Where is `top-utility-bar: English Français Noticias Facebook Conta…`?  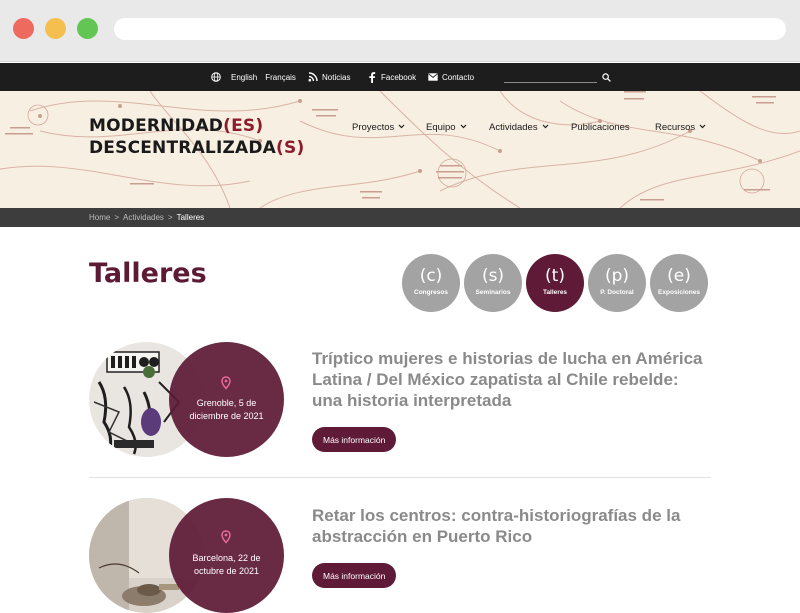
top-utility-bar: English Français Noticias Facebook Conta… is located at coordinates (400, 77).